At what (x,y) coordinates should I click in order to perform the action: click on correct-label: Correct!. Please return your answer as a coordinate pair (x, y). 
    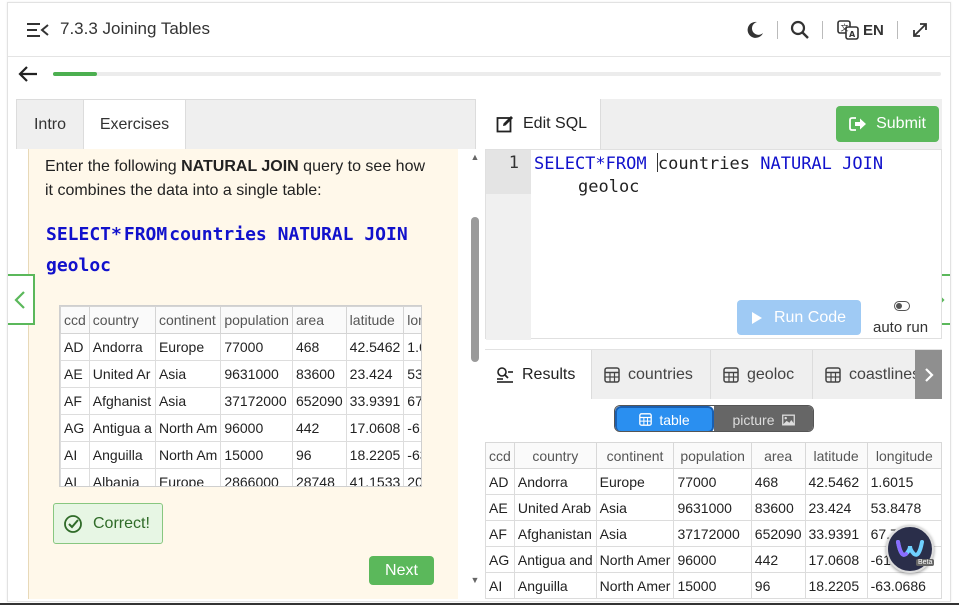
    Looking at the image, I should click on (121, 523).